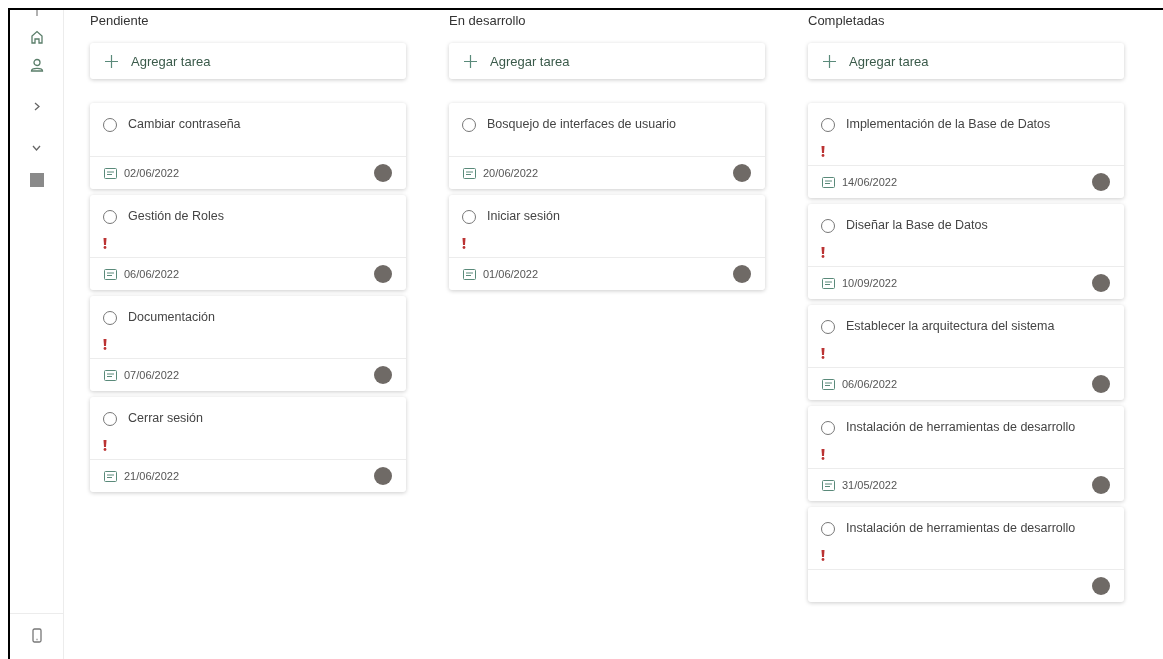 This screenshot has height=659, width=1163. I want to click on column-title: Pendiente, so click(120, 20).